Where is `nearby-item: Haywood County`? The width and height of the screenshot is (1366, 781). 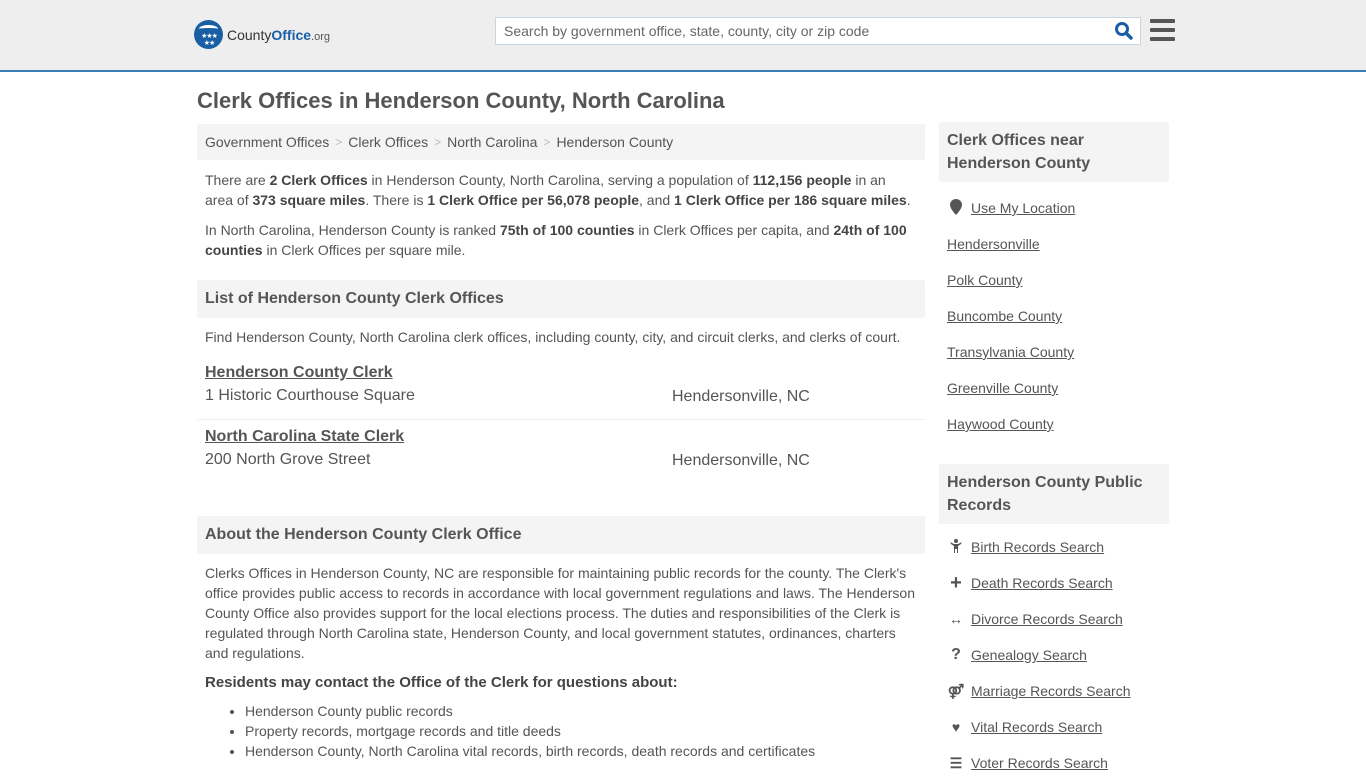 nearby-item: Haywood County is located at coordinates (1054, 424).